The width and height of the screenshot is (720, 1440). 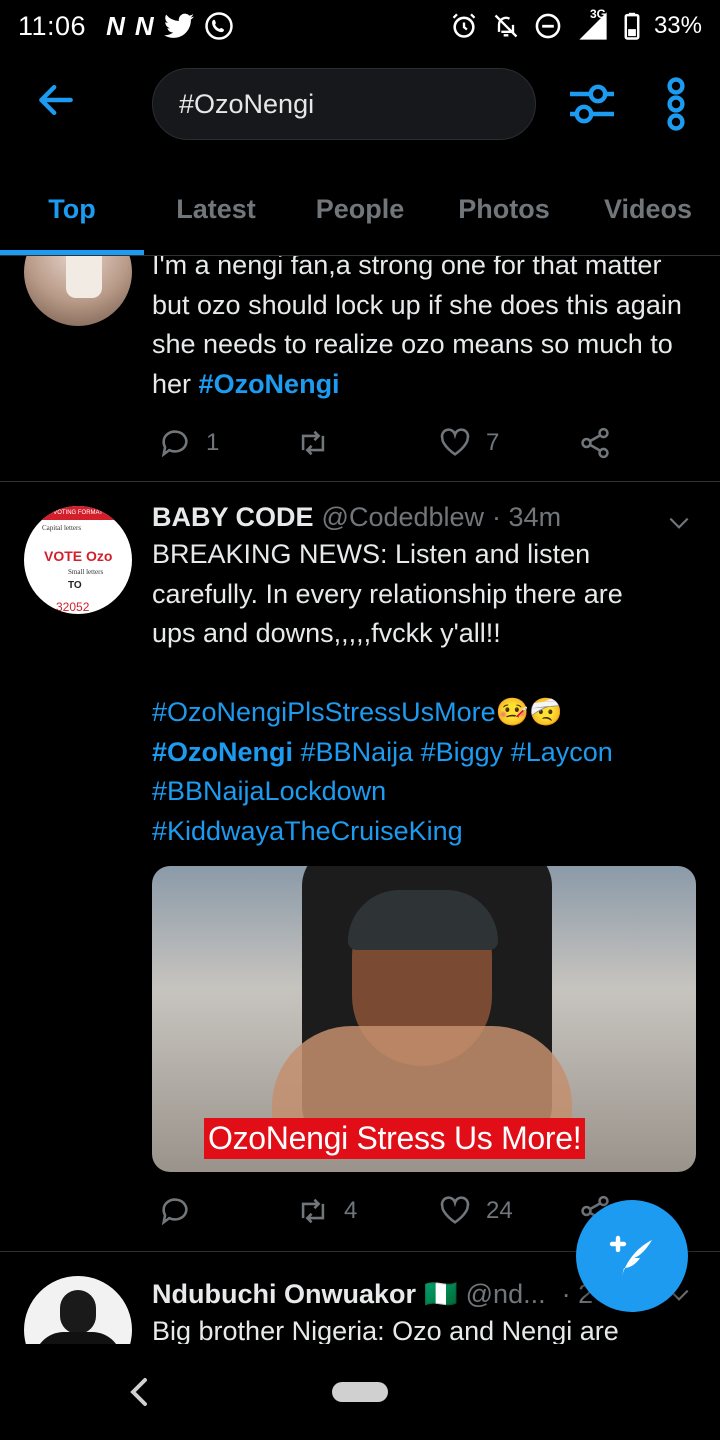 I want to click on retweet-button: 4, so click(x=326, y=1211).